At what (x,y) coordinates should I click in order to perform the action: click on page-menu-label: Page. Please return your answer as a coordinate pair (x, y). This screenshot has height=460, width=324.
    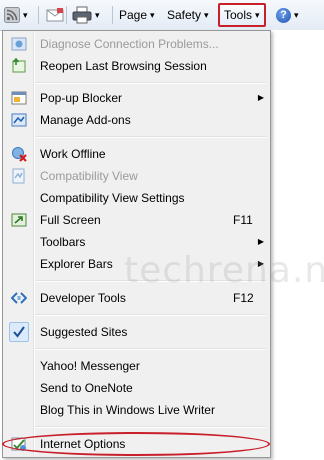
    Looking at the image, I should click on (133, 15).